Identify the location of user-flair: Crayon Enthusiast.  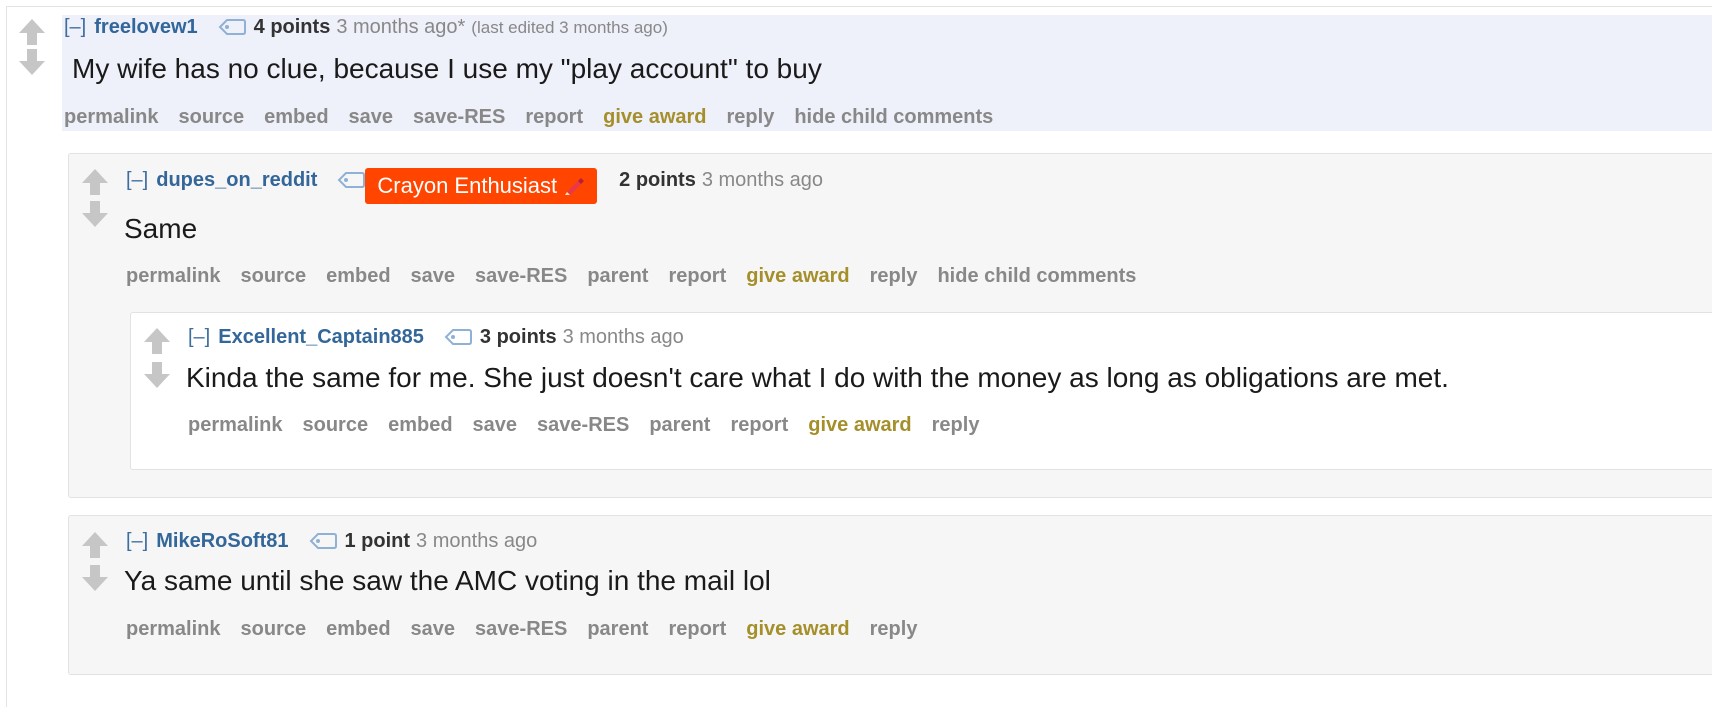
(481, 186).